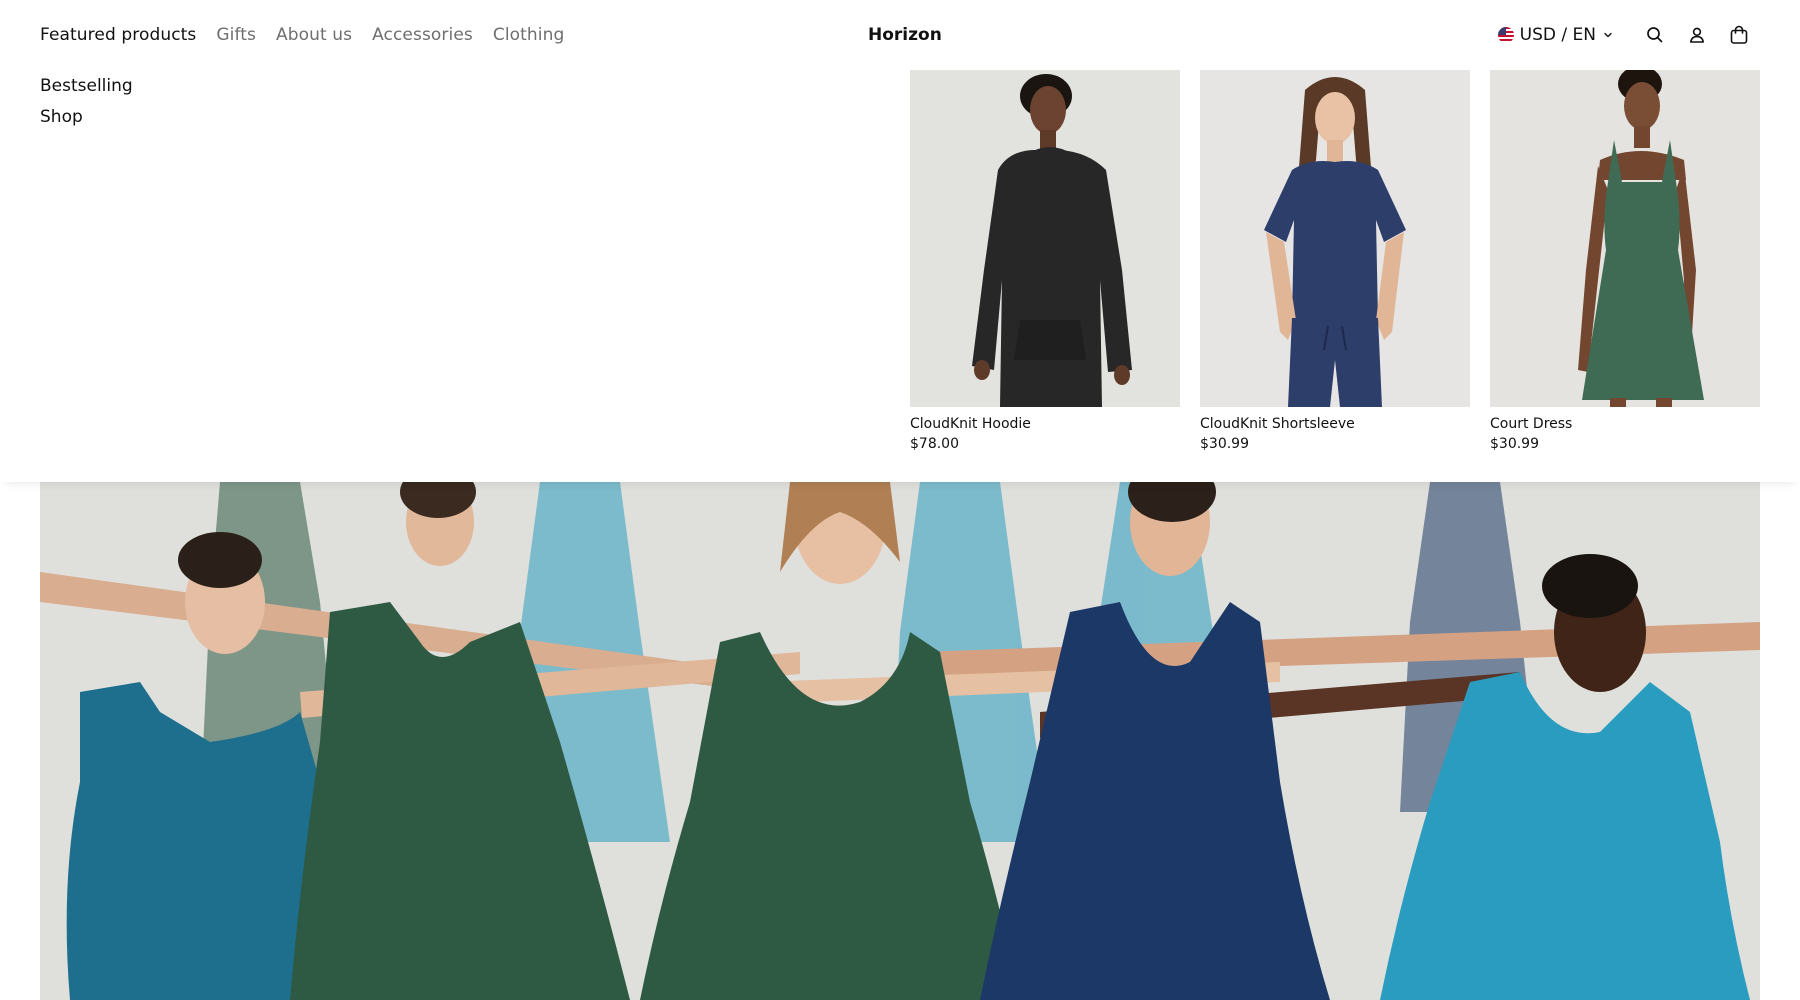  I want to click on search-icon, so click(1655, 35).